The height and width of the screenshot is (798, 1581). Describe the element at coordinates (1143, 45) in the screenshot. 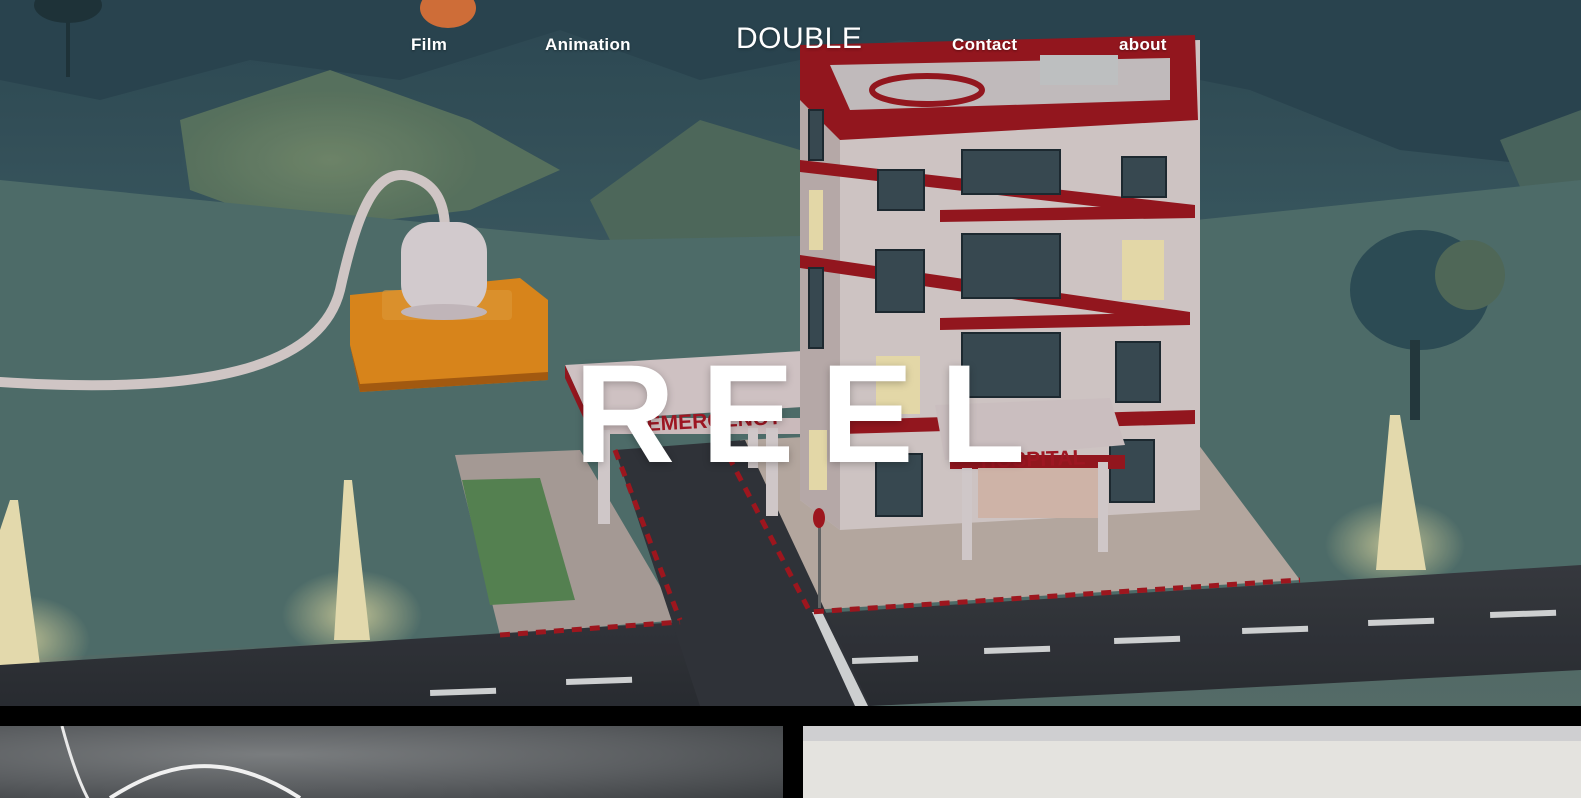

I see `nav-link-about: about` at that location.